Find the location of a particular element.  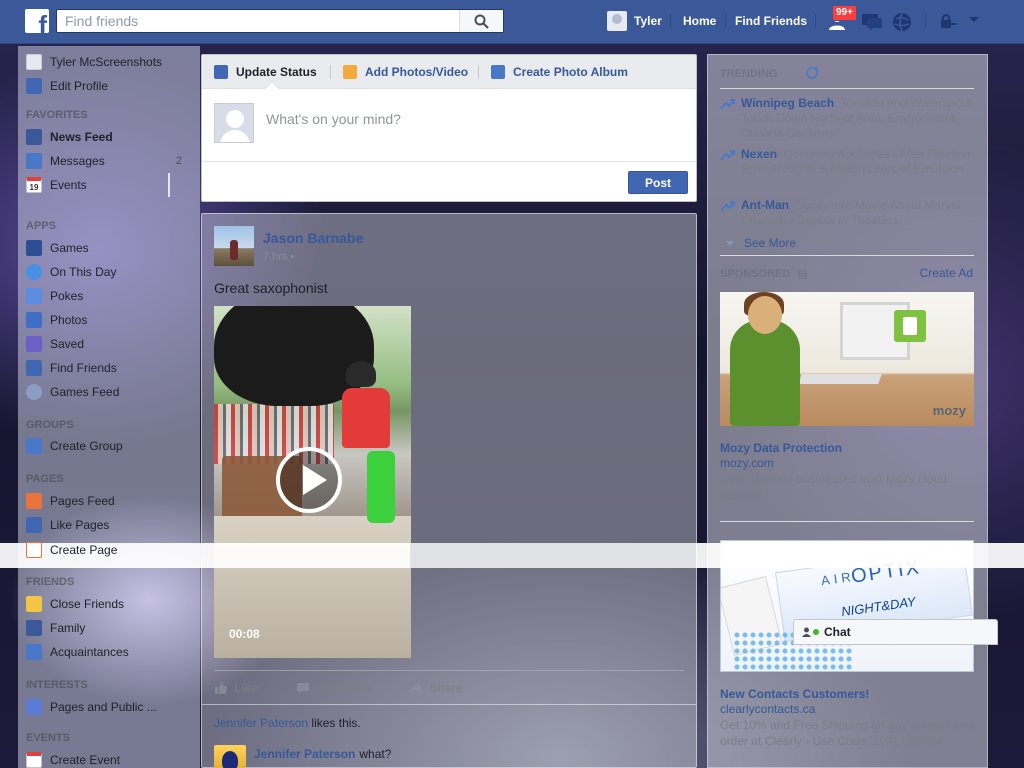

sidebar-item-close-friends: Close Friends is located at coordinates (75, 604).